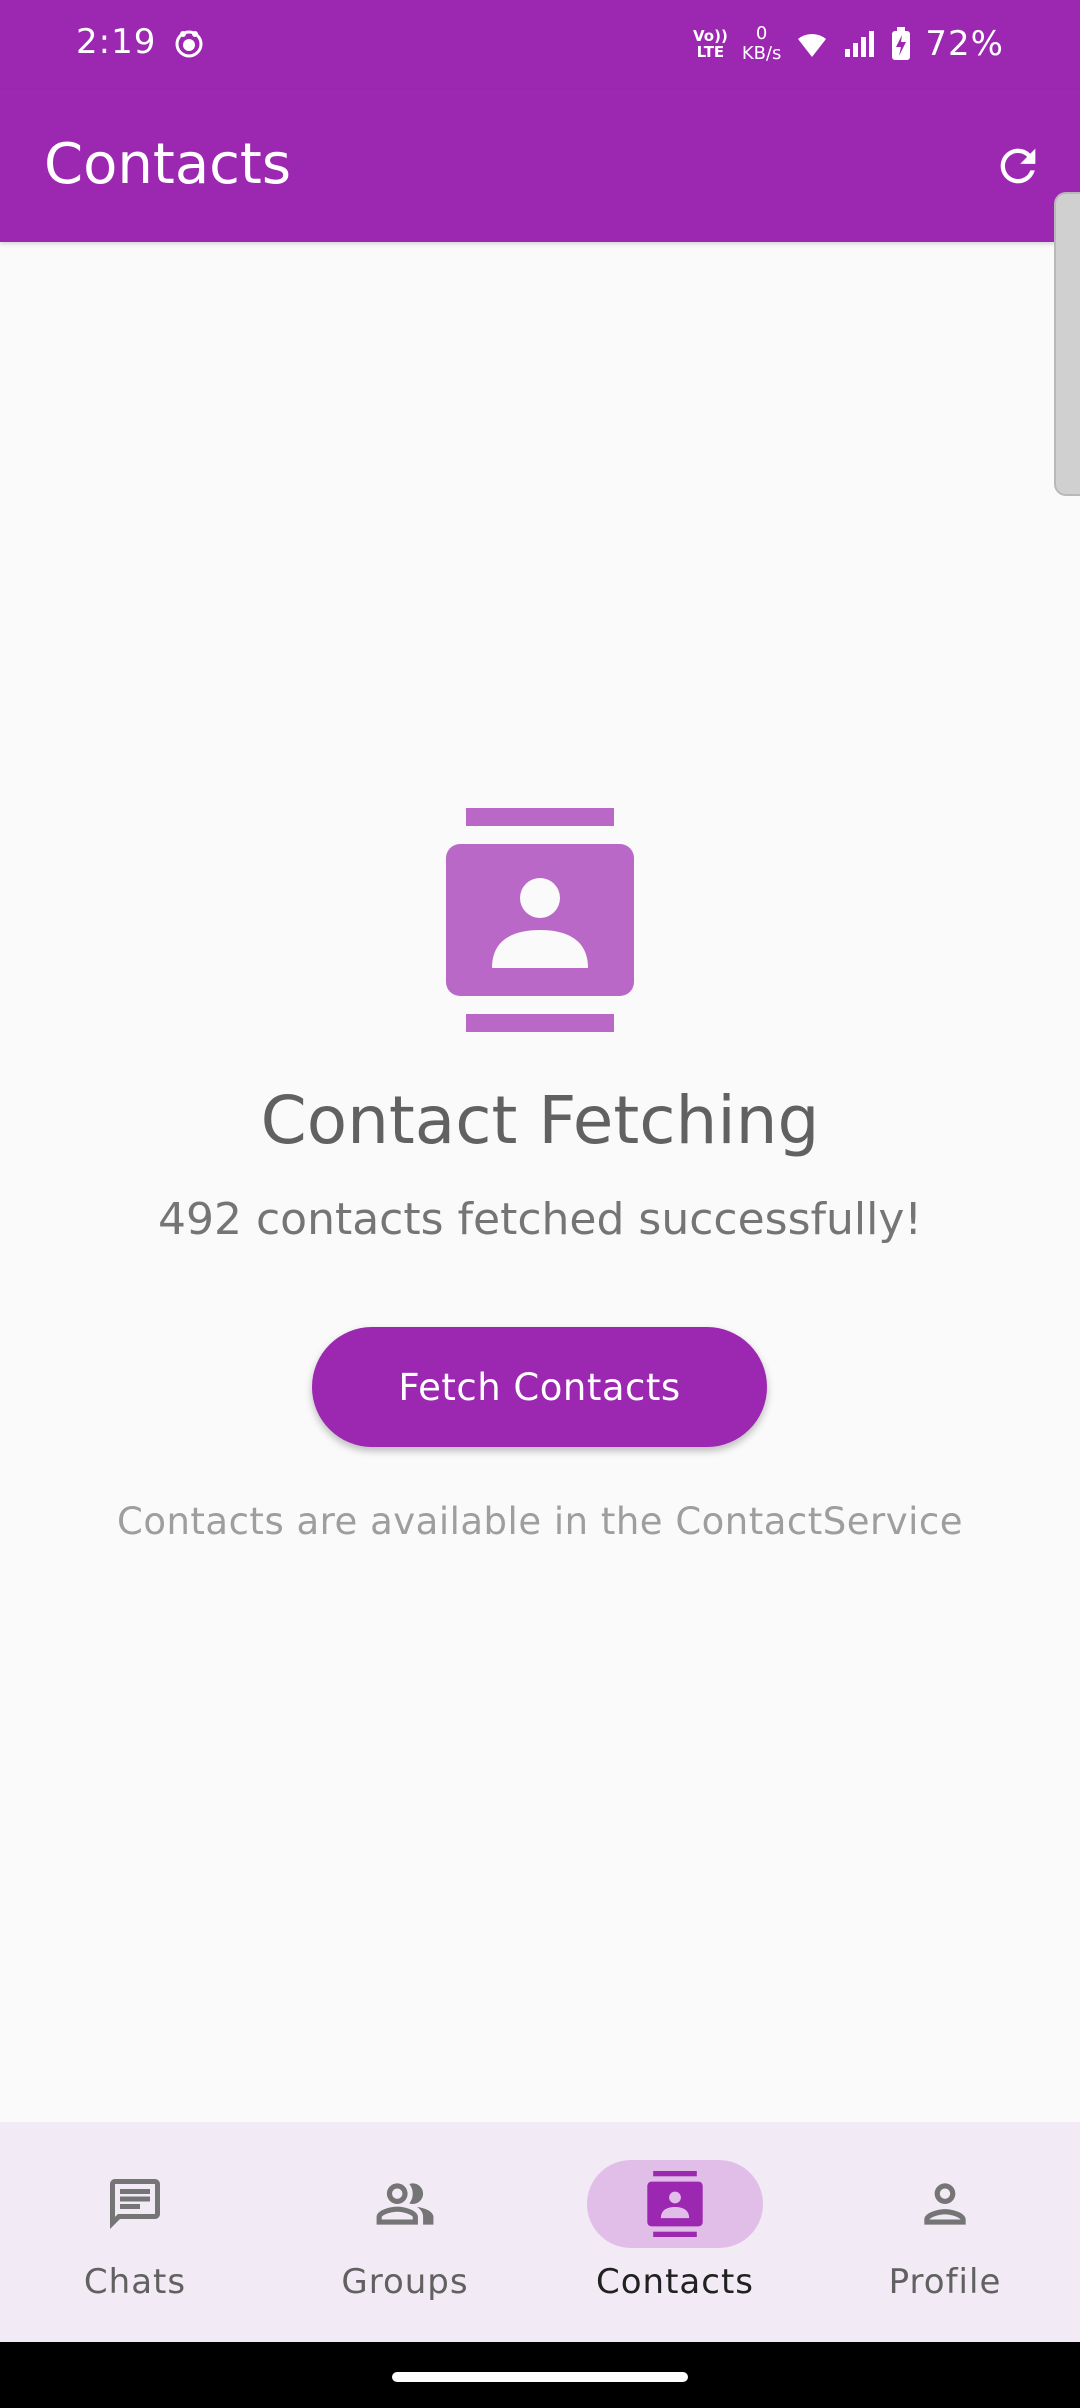 This screenshot has height=2408, width=1080. I want to click on refresh-button, so click(1018, 166).